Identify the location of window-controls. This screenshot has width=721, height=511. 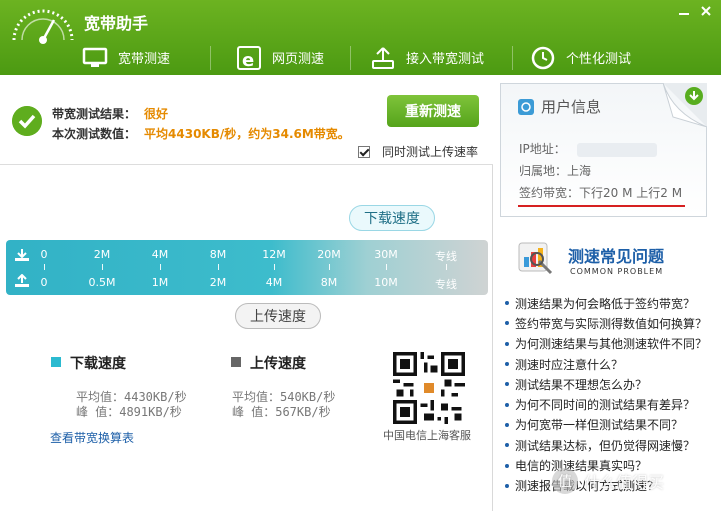
(695, 11).